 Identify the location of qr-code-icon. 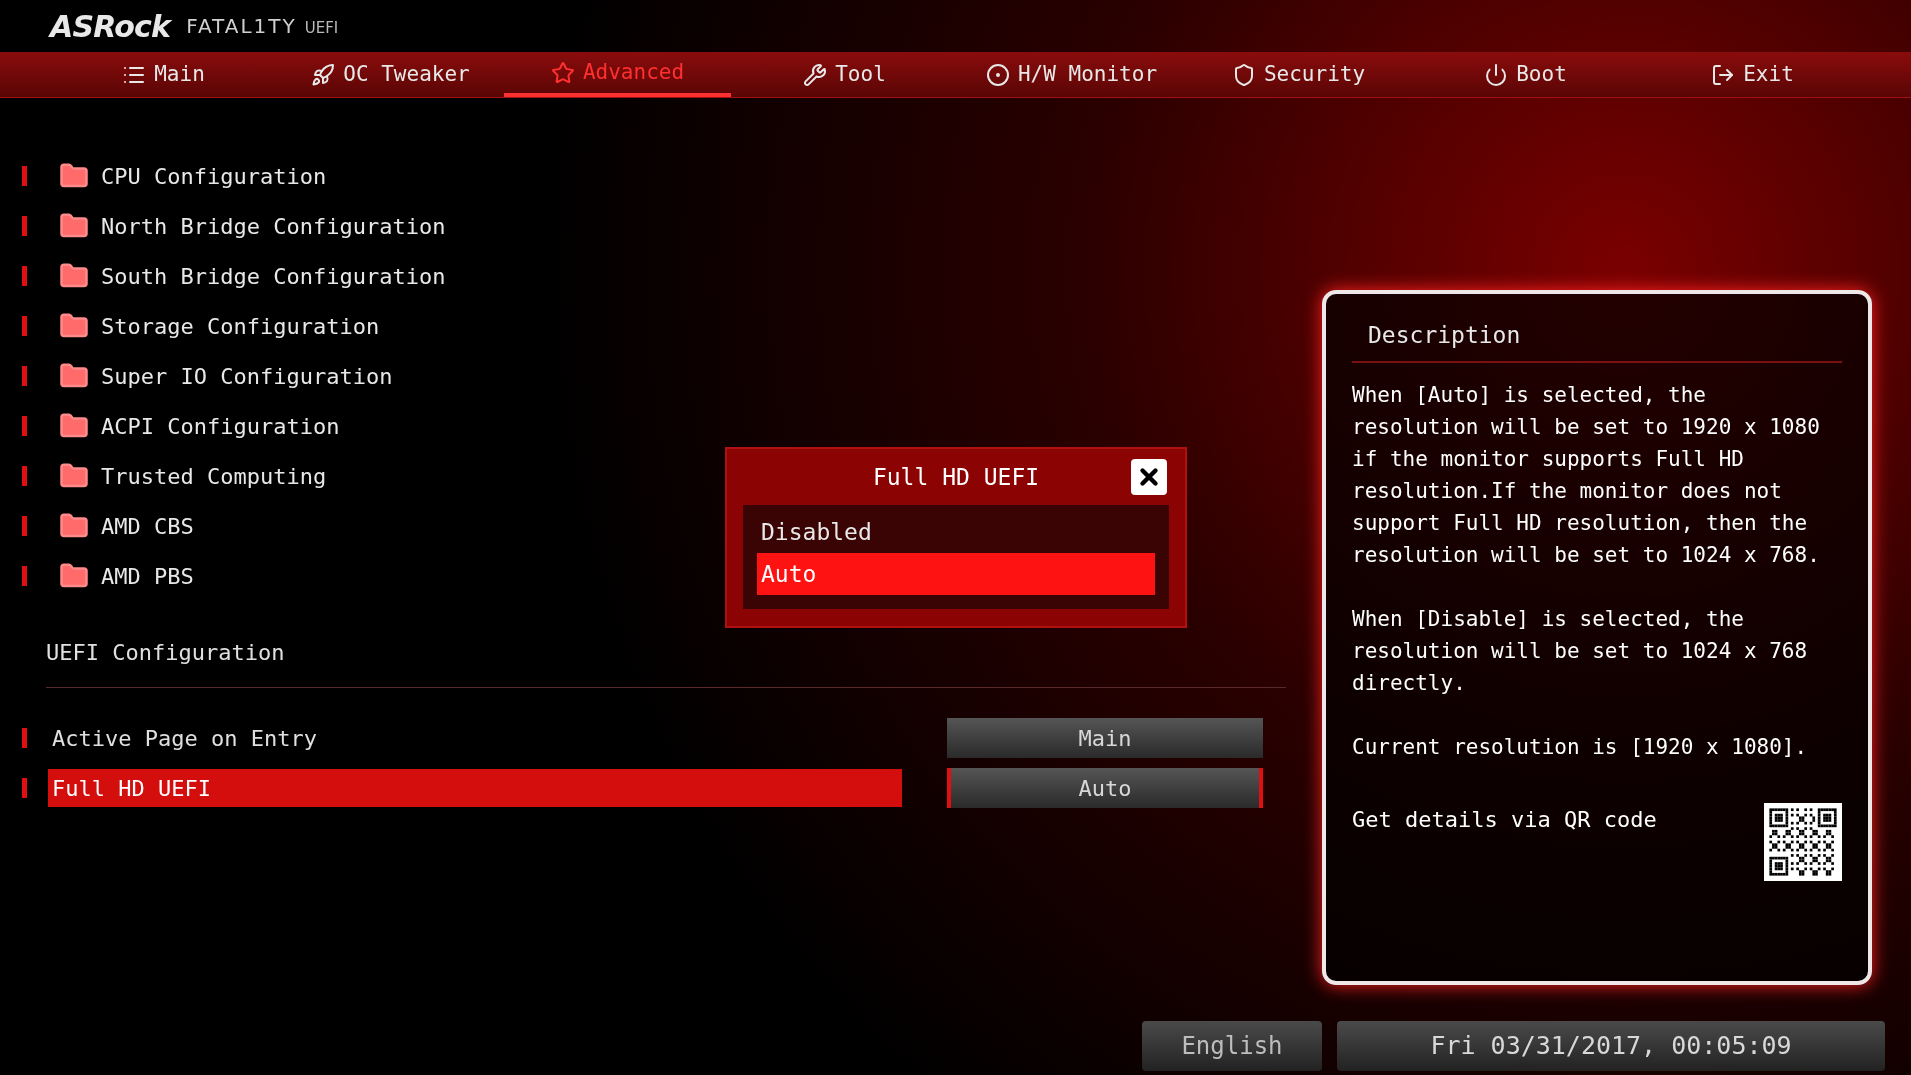
(1803, 841).